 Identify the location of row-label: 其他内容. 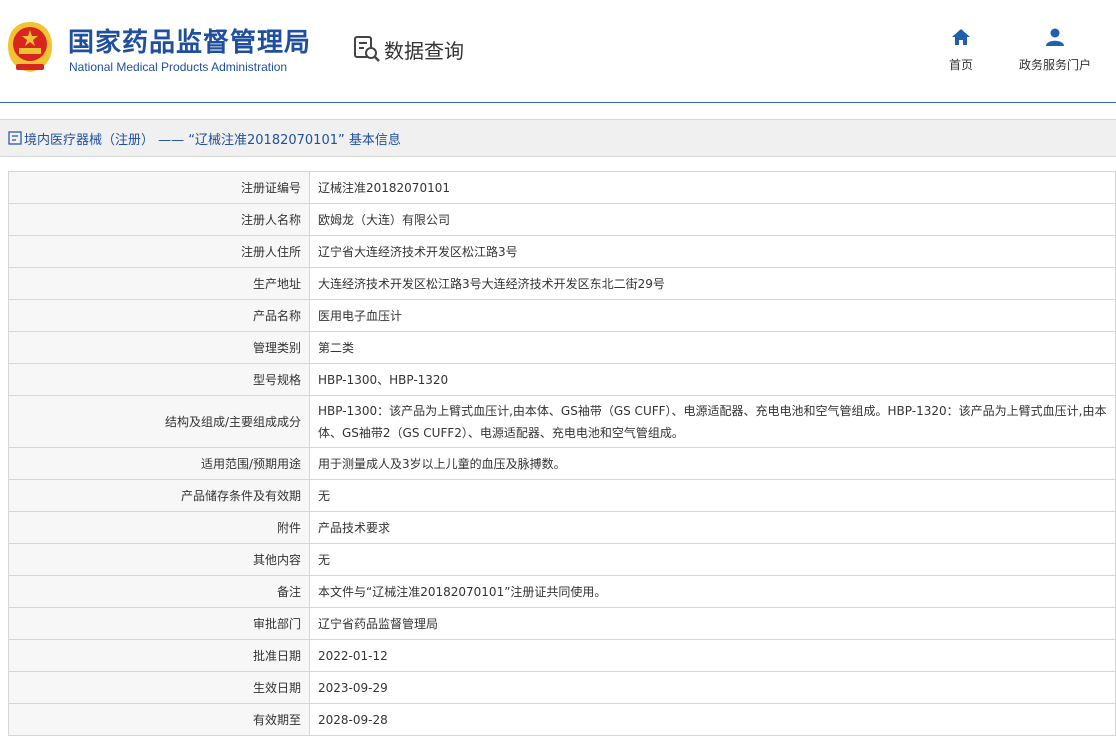
(159, 559).